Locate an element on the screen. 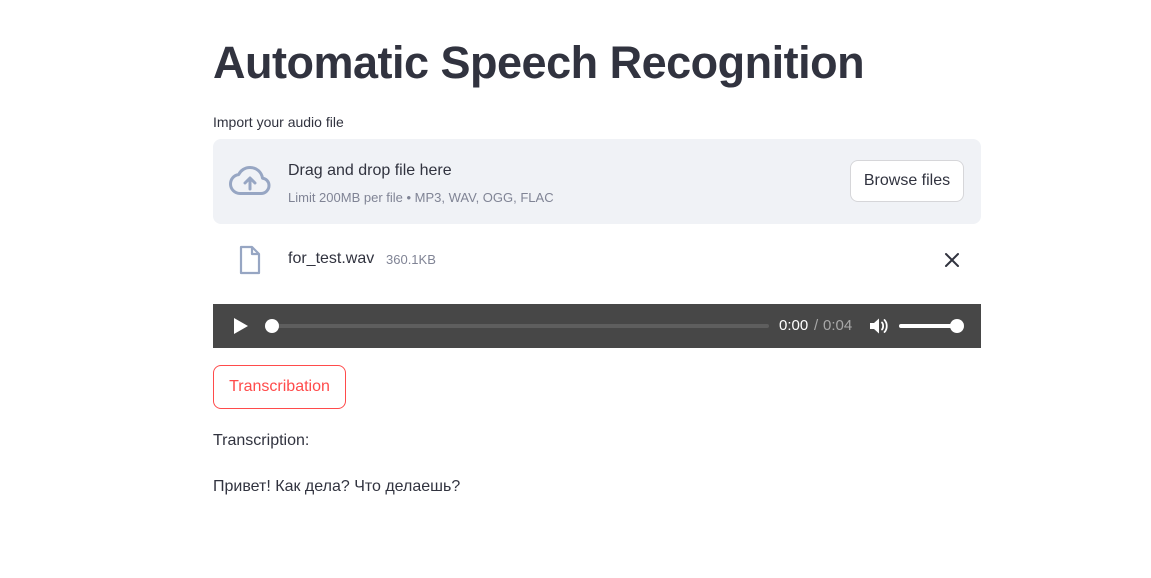 The height and width of the screenshot is (578, 1151). uploader-label: Import your audio file is located at coordinates (278, 122).